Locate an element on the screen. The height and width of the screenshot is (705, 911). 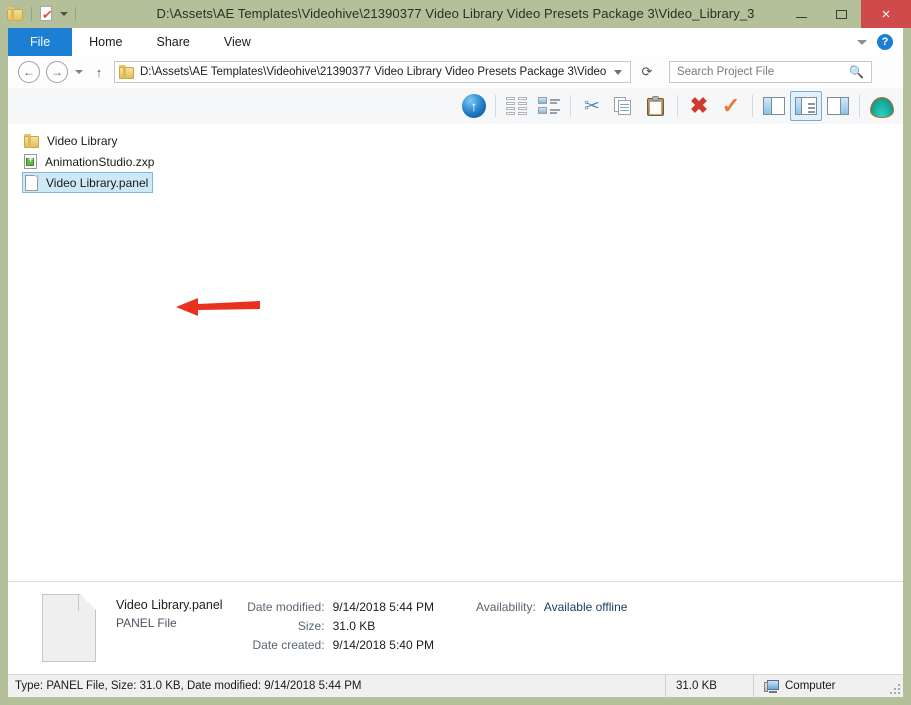
details-view-button is located at coordinates (549, 106).